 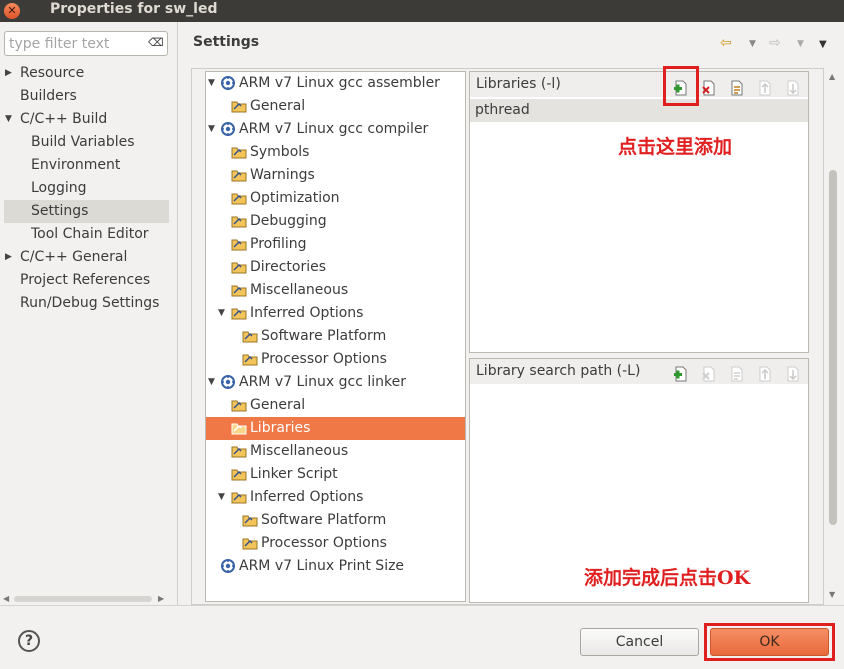 What do you see at coordinates (52, 73) in the screenshot?
I see `nav-item-label: Resource` at bounding box center [52, 73].